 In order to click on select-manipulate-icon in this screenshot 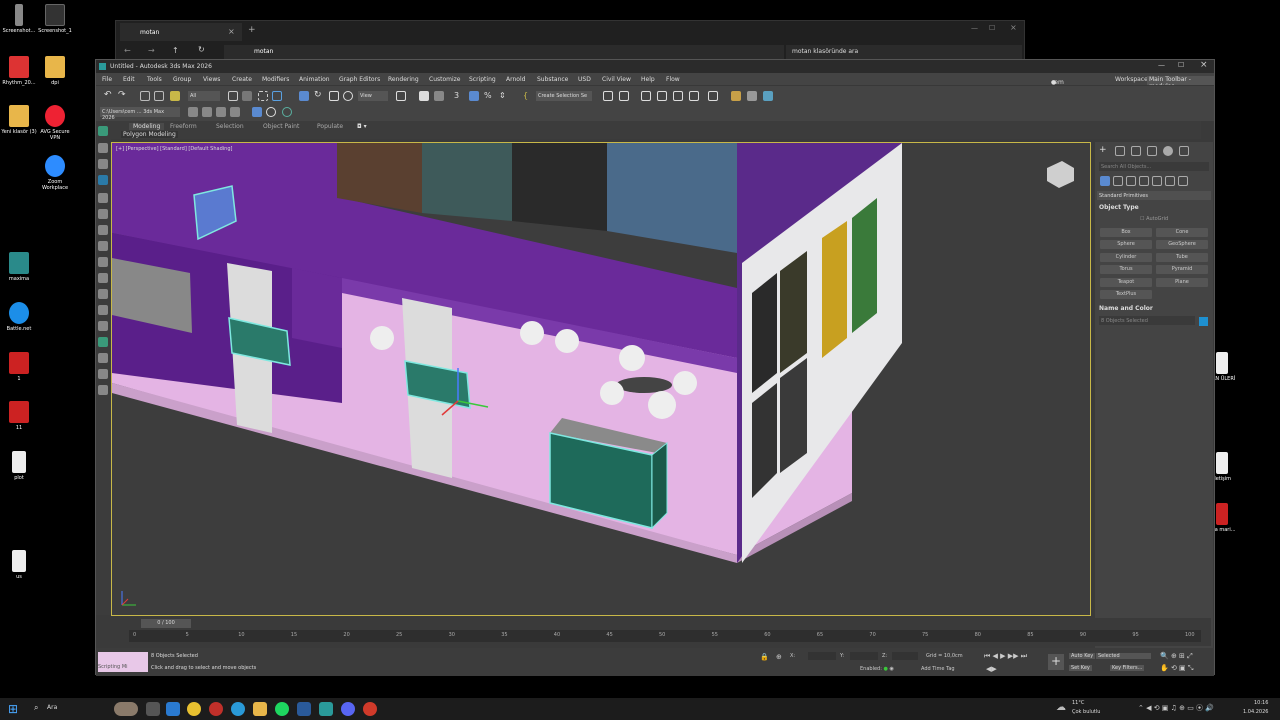, I will do `click(424, 96)`.